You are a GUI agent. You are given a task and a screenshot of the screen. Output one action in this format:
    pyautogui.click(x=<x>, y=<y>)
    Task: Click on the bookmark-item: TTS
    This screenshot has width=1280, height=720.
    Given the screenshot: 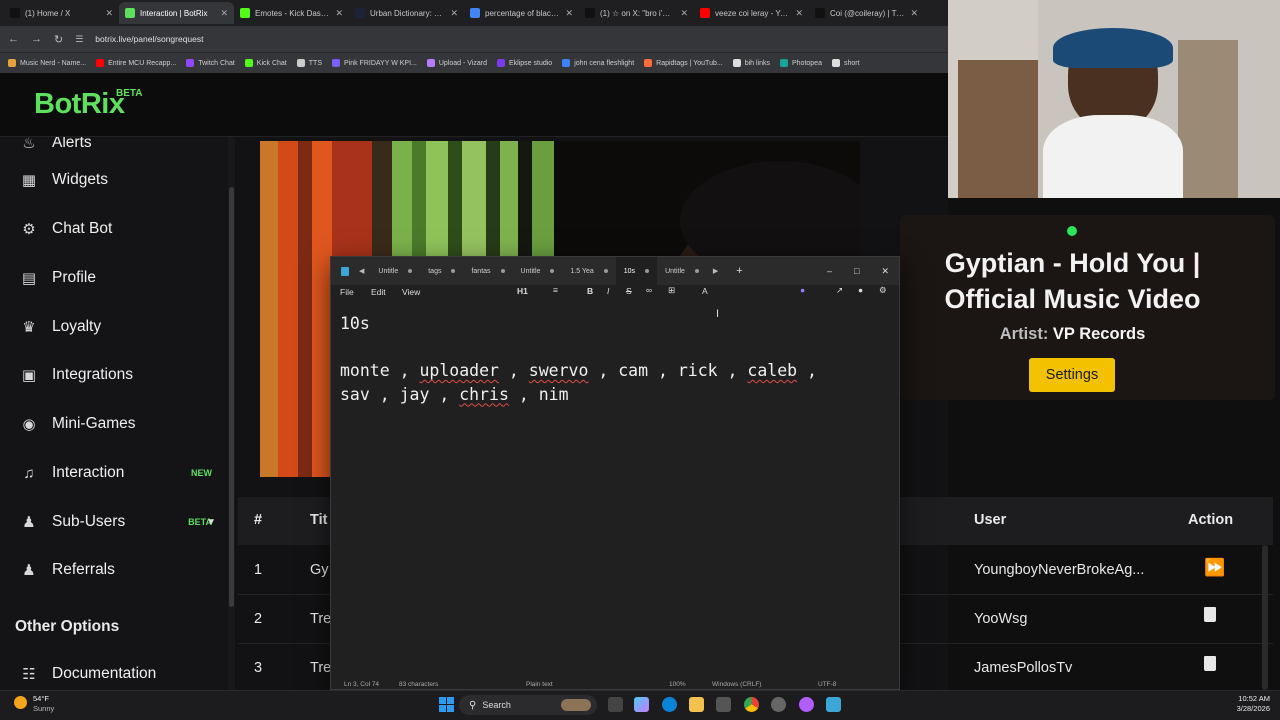 What is the action you would take?
    pyautogui.click(x=309, y=63)
    